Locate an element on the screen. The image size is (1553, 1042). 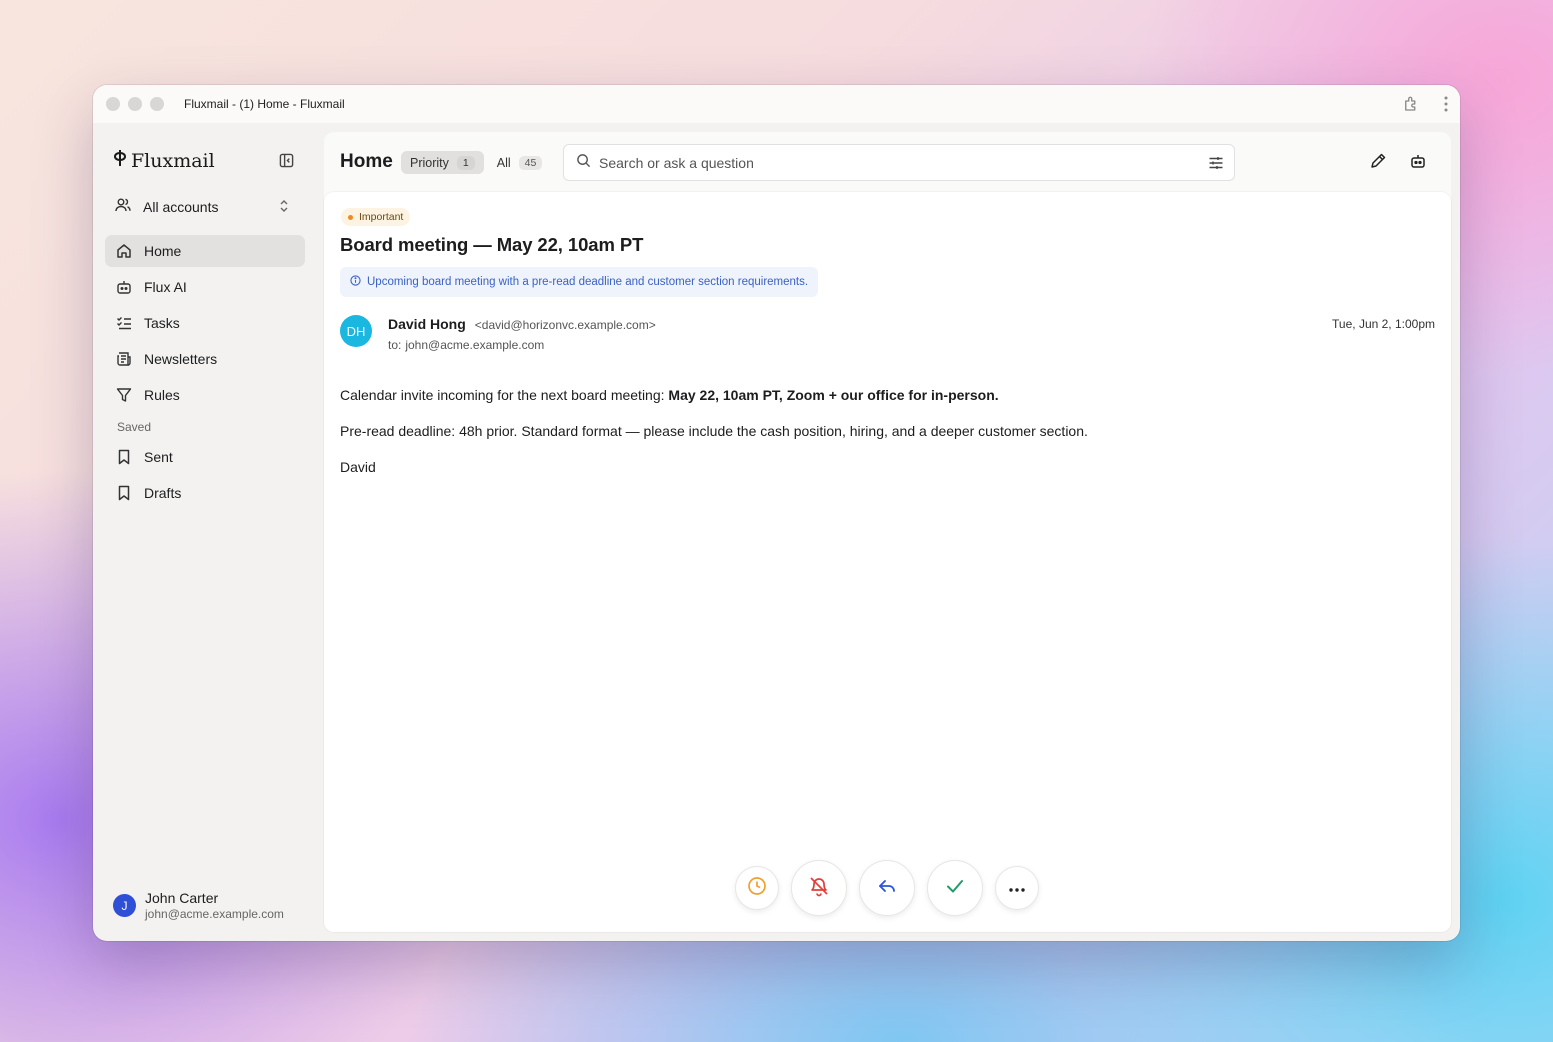
newspaper-icon is located at coordinates (124, 359).